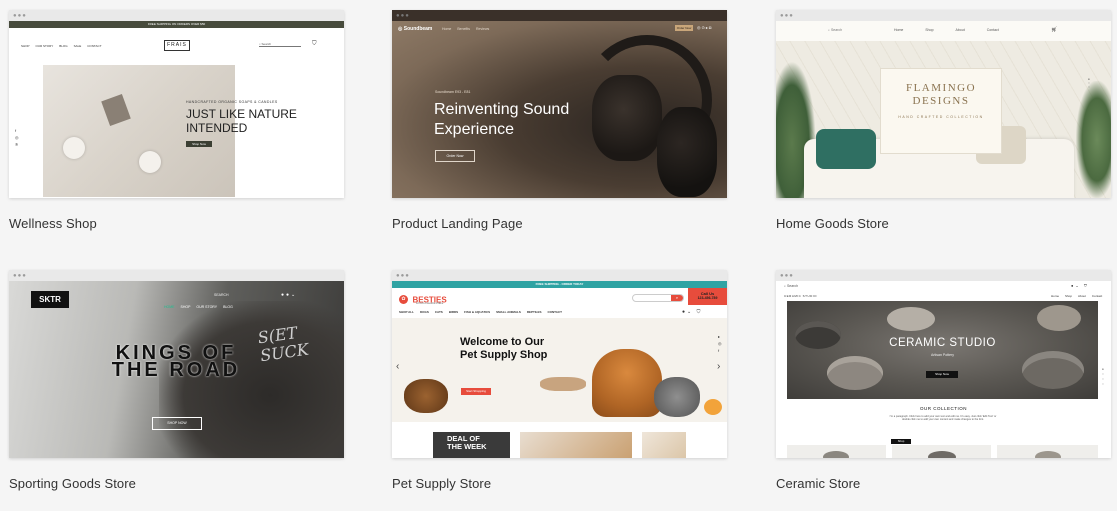 This screenshot has width=1117, height=511. I want to click on hero-title: KINGS OF THE ROAD, so click(176, 361).